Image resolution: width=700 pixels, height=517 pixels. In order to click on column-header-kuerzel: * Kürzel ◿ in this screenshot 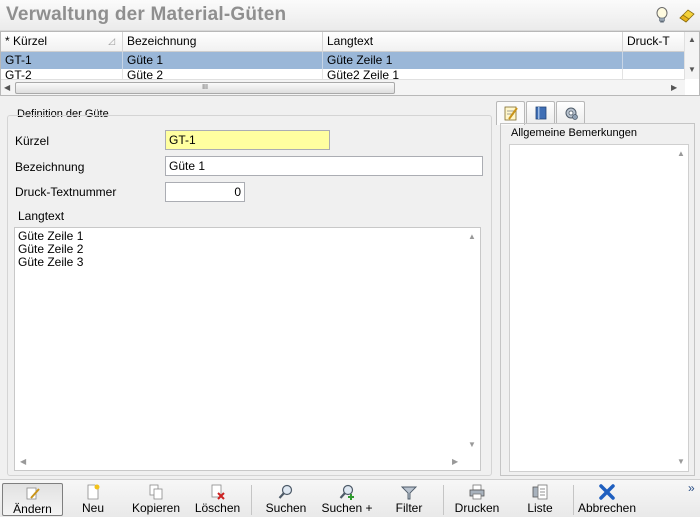, I will do `click(62, 42)`.